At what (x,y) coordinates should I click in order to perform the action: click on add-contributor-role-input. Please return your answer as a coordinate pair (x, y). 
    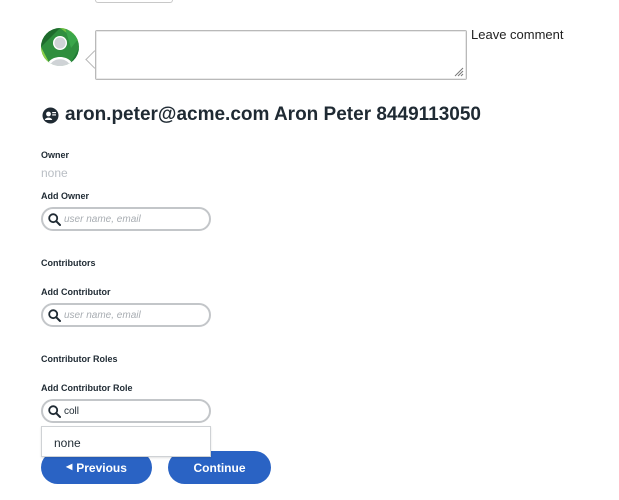
    Looking at the image, I should click on (134, 411).